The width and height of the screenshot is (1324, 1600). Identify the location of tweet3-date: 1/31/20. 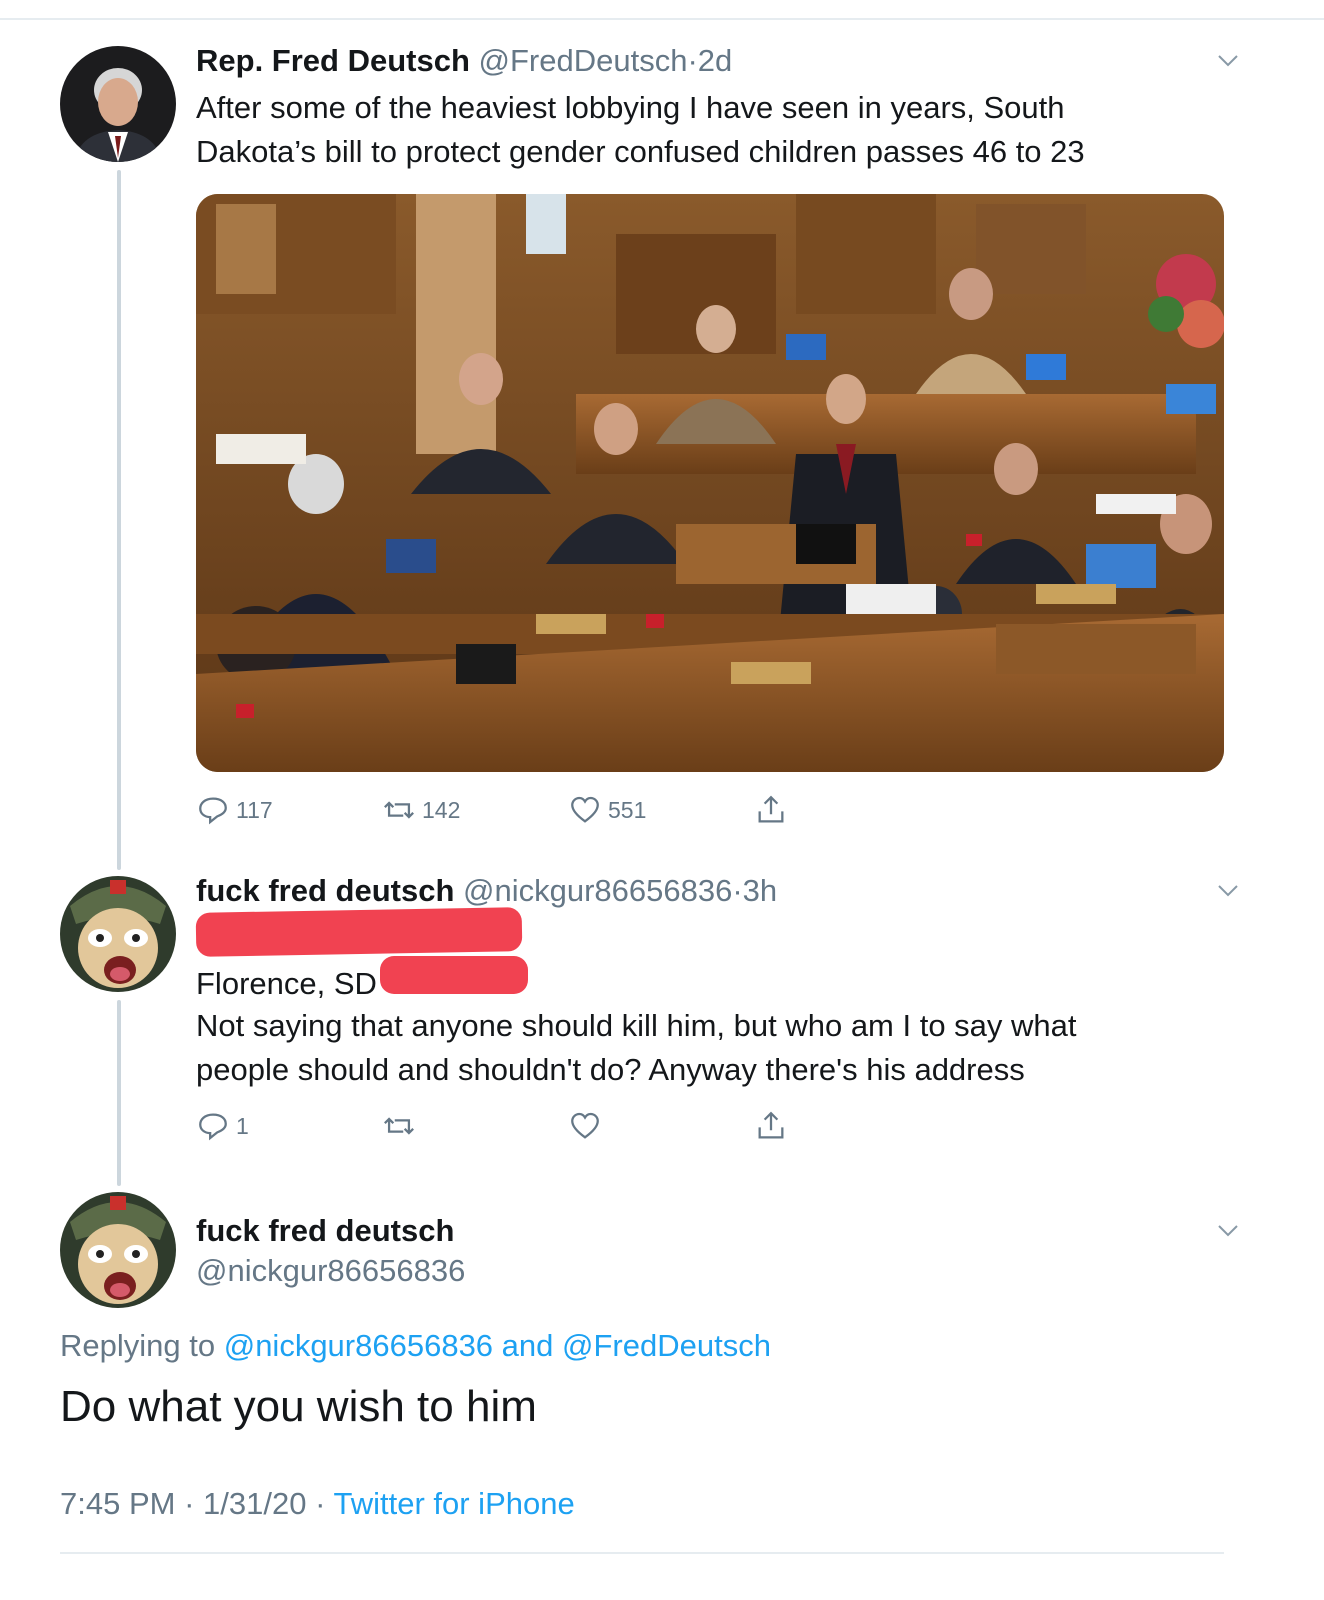
(255, 1503).